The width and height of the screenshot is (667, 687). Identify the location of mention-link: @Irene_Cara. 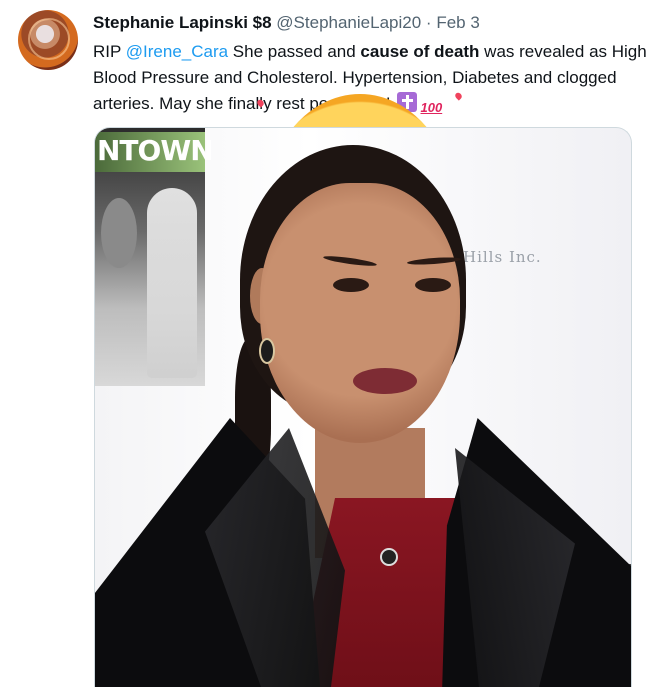
(177, 51).